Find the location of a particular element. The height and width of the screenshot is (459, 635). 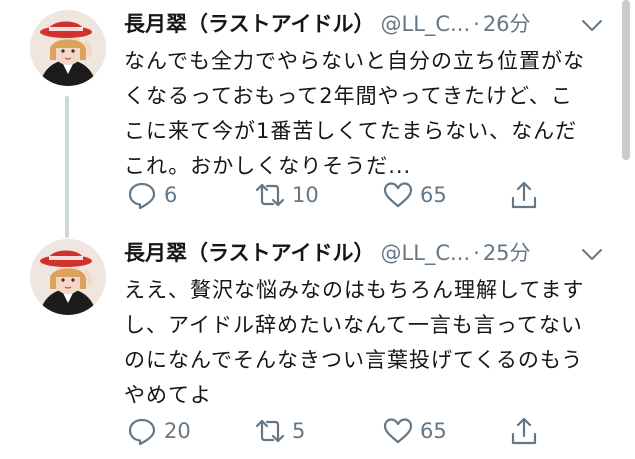

reply-count: 6 is located at coordinates (171, 195).